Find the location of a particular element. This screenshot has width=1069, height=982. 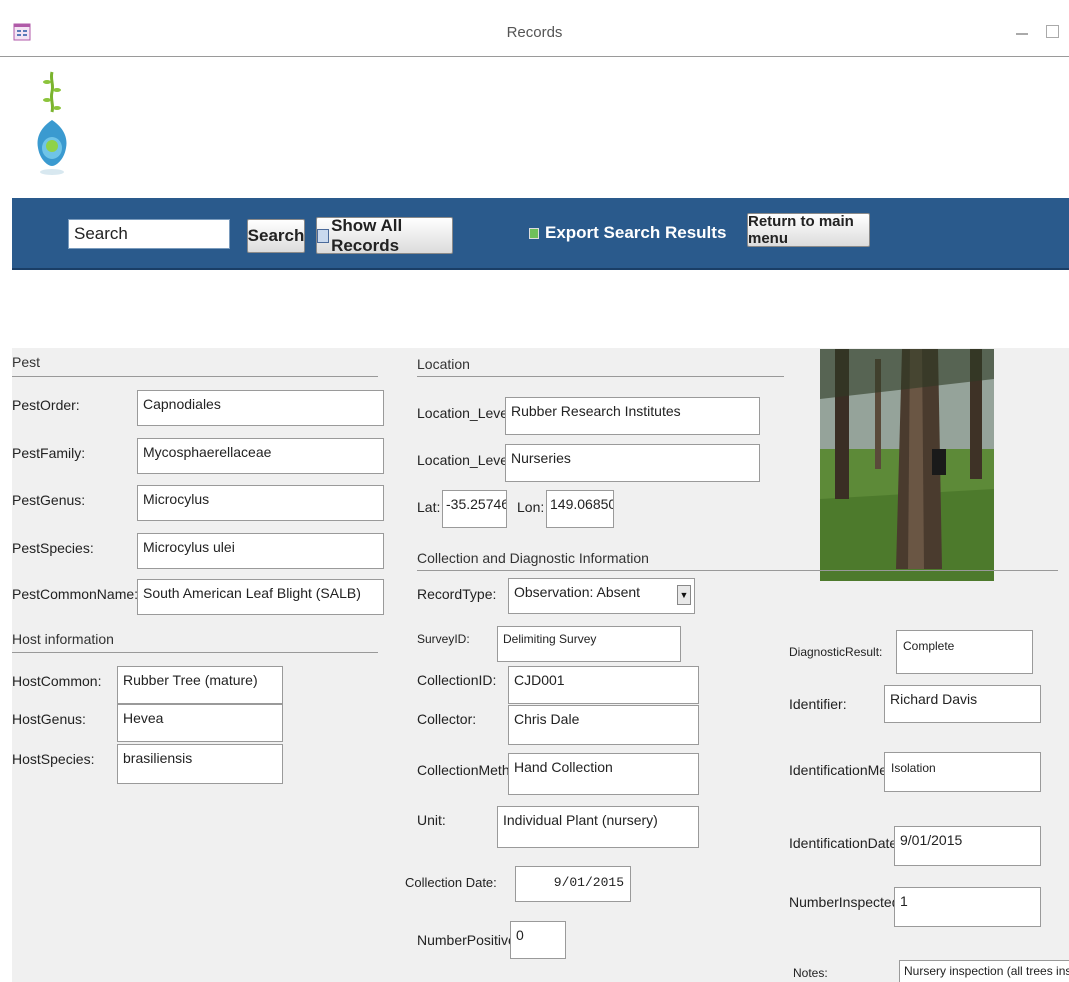

latitude-field: -35.257469 is located at coordinates (474, 509).